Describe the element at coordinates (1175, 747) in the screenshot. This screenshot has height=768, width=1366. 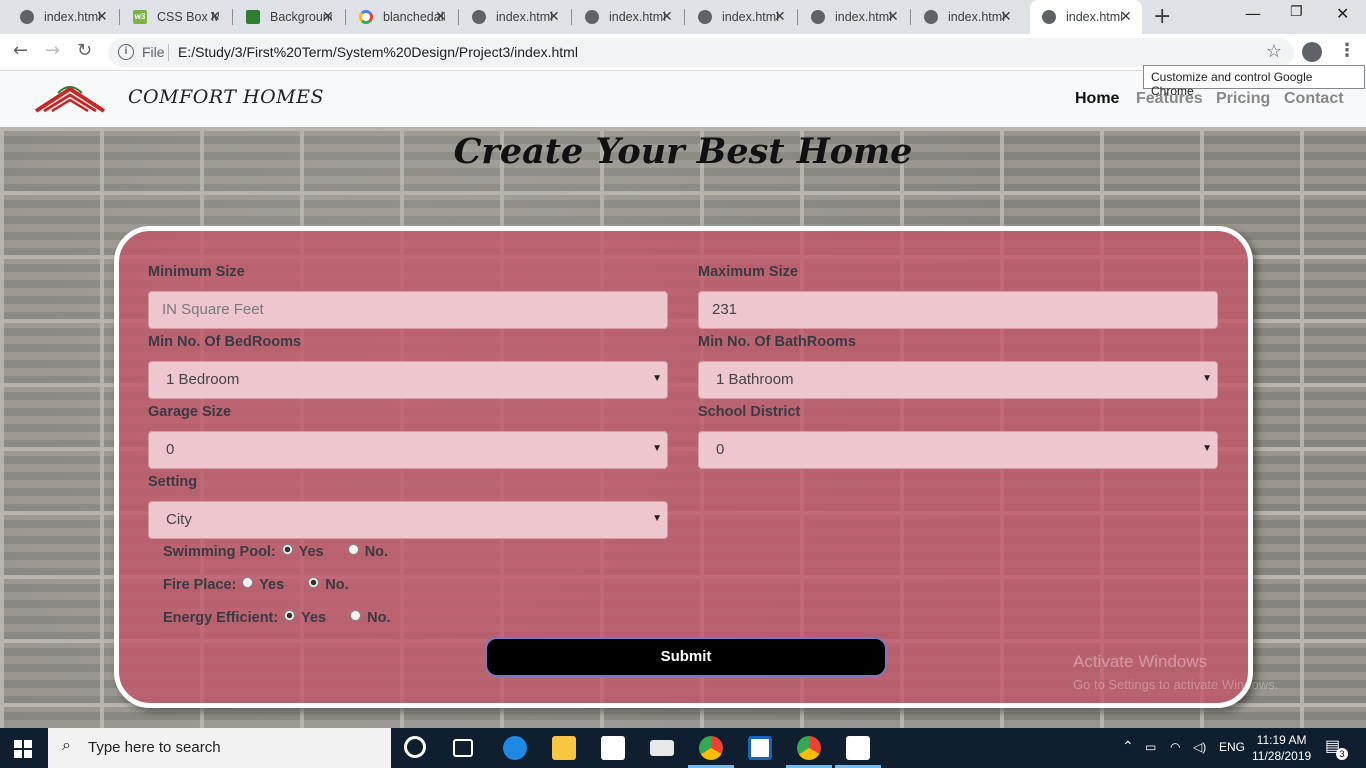
I see `wifi-icon: ◠` at that location.